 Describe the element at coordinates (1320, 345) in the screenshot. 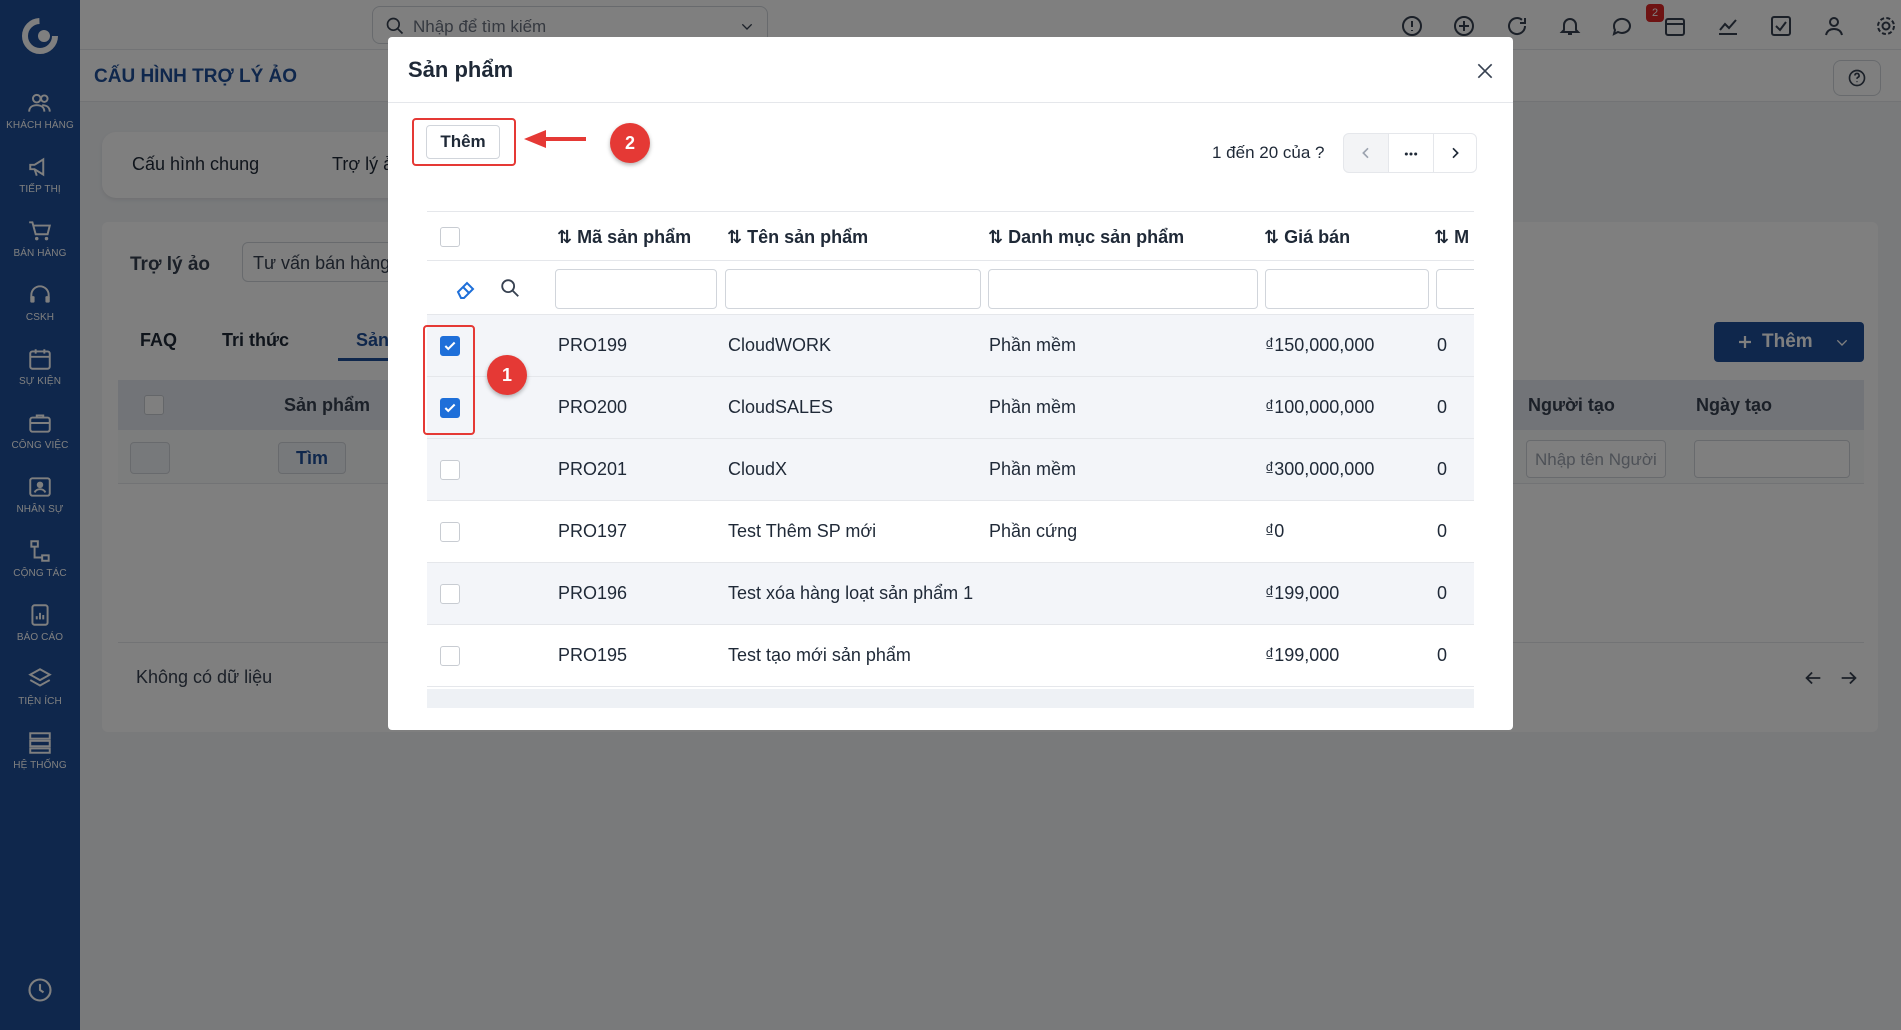

I see `cell-price: ₫150,000,000` at that location.